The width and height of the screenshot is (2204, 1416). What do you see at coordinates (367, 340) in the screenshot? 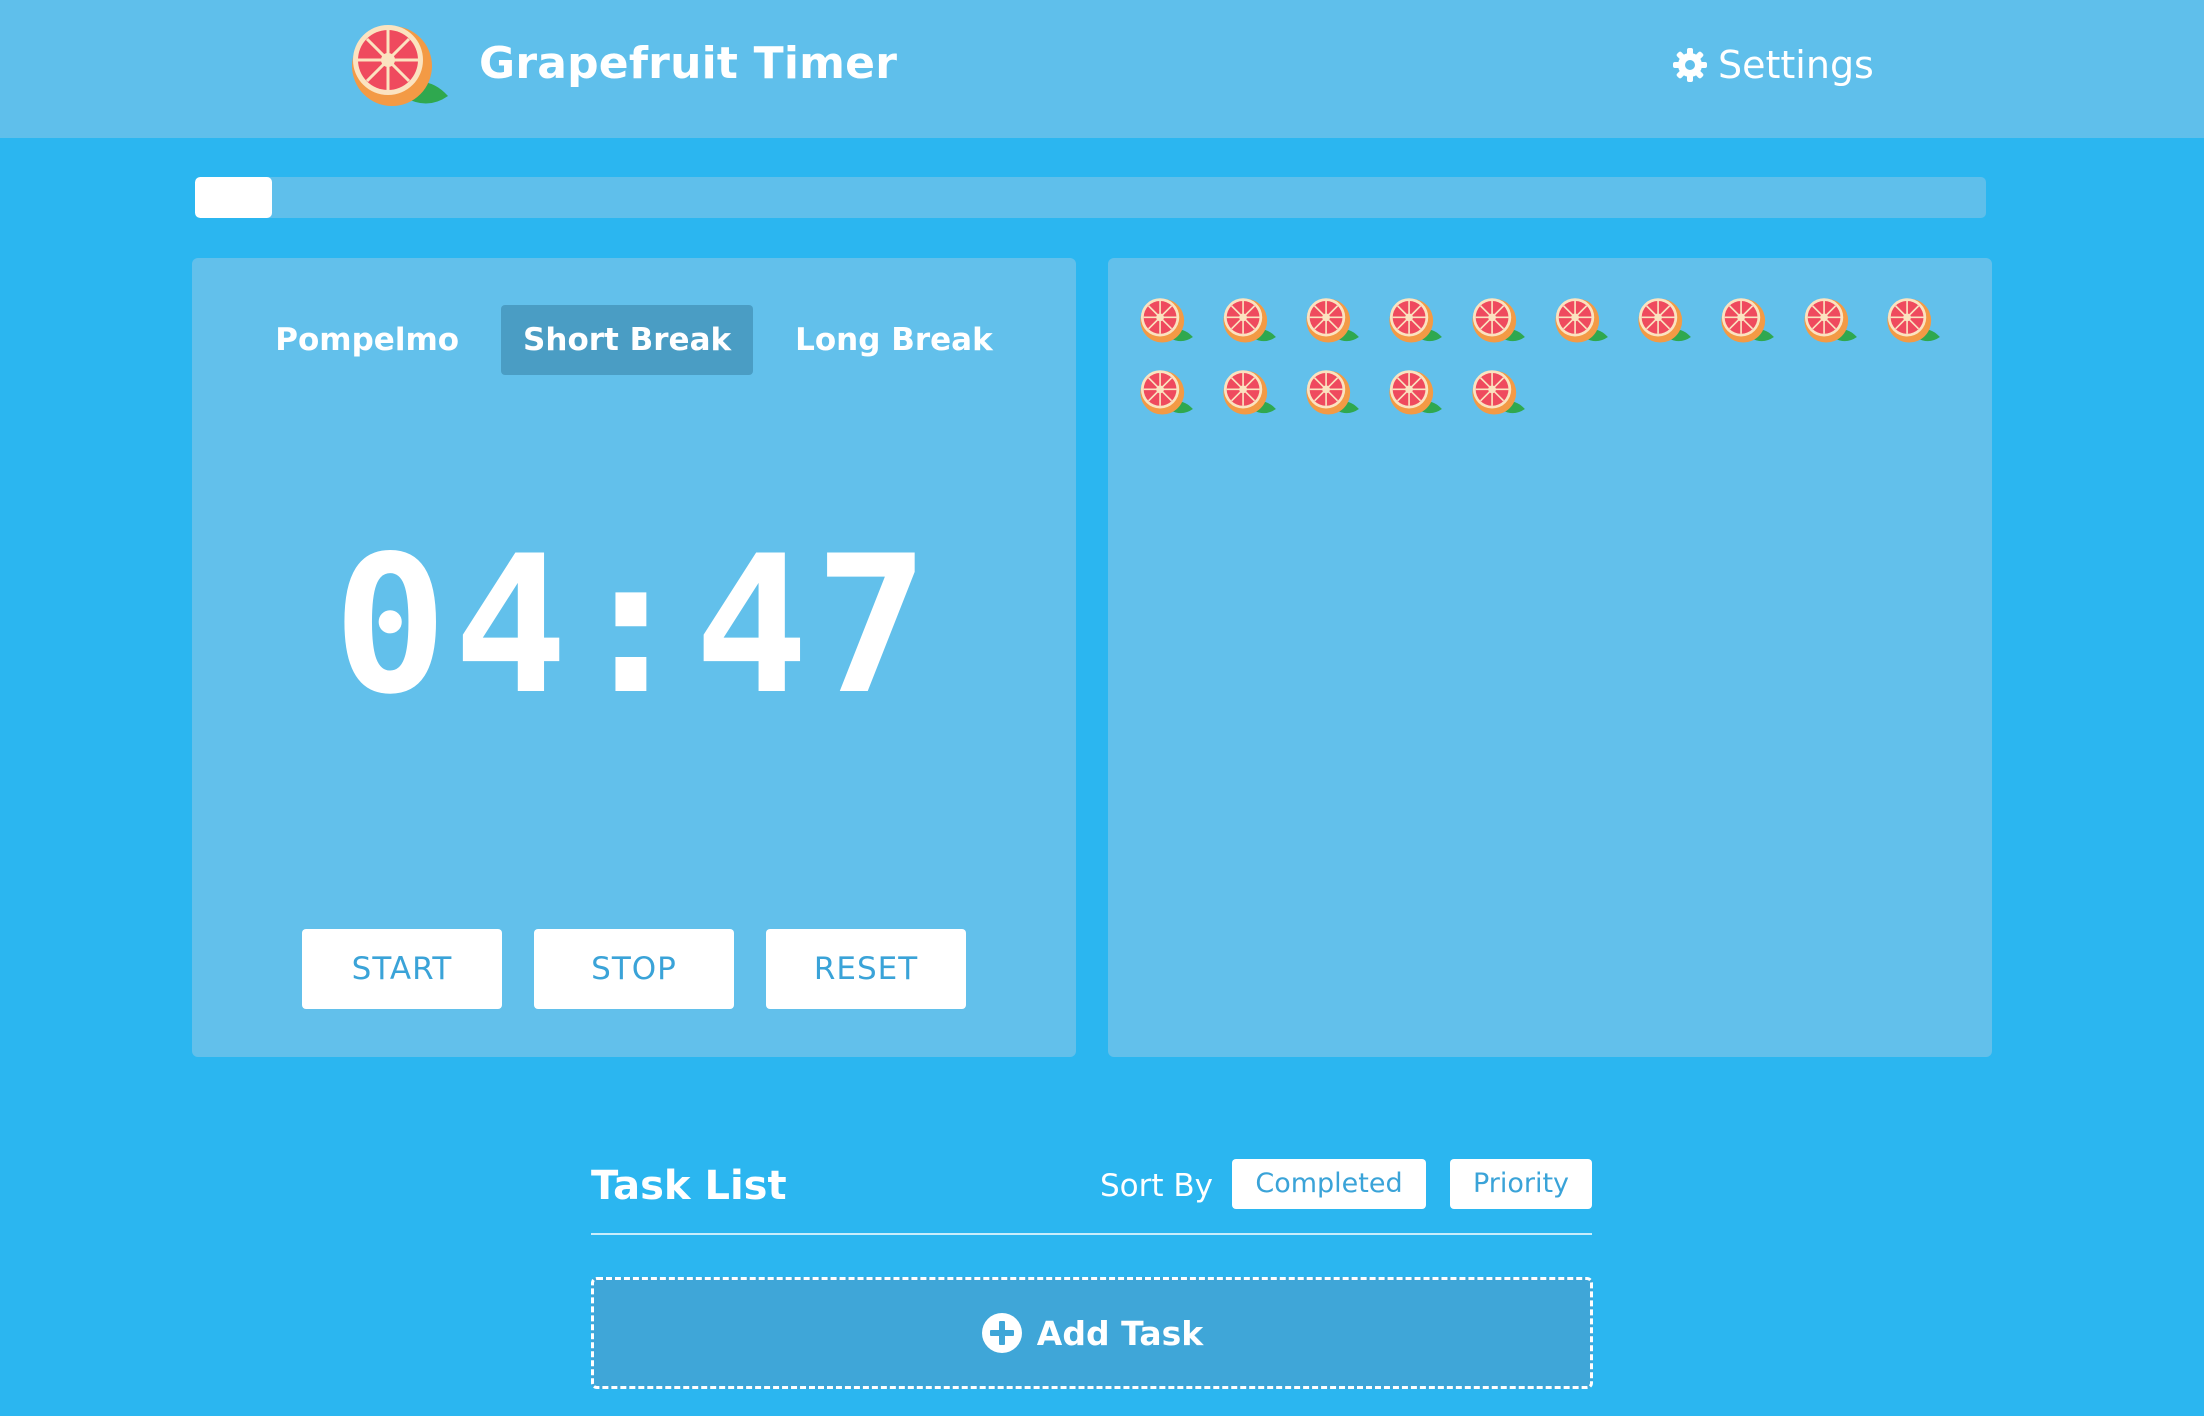
I see `tab-pompelmo: Pompelmo` at bounding box center [367, 340].